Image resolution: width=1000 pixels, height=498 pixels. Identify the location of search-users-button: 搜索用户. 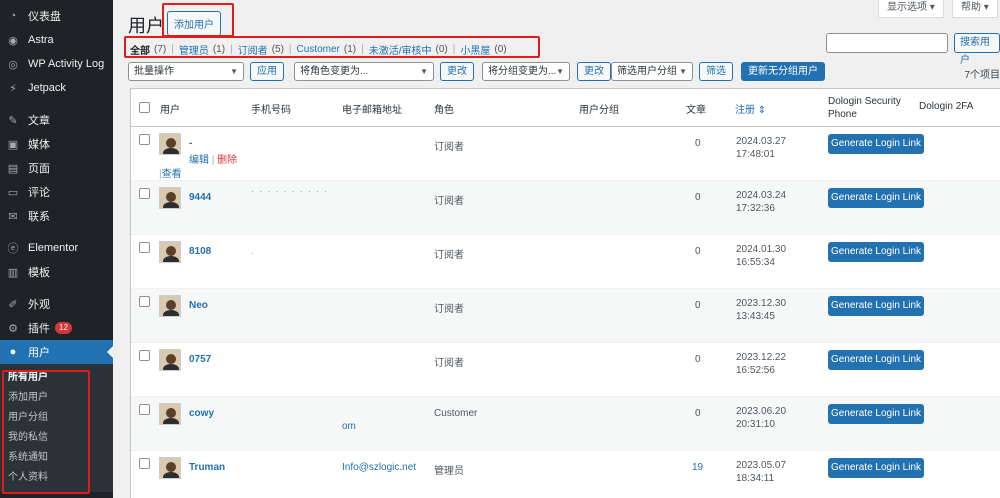
(977, 49).